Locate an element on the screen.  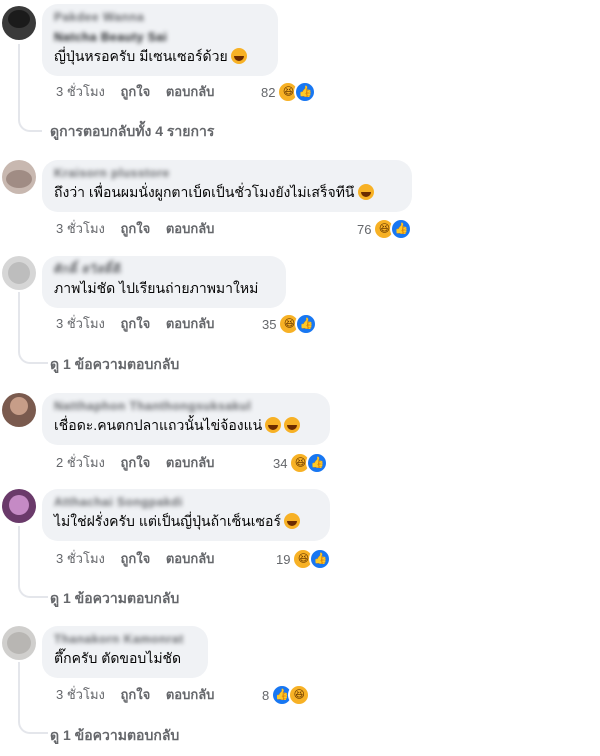
comment-text: ญี่ปุ่นหรอครับ มีเซนเซอร์ด้วย is located at coordinates (160, 56).